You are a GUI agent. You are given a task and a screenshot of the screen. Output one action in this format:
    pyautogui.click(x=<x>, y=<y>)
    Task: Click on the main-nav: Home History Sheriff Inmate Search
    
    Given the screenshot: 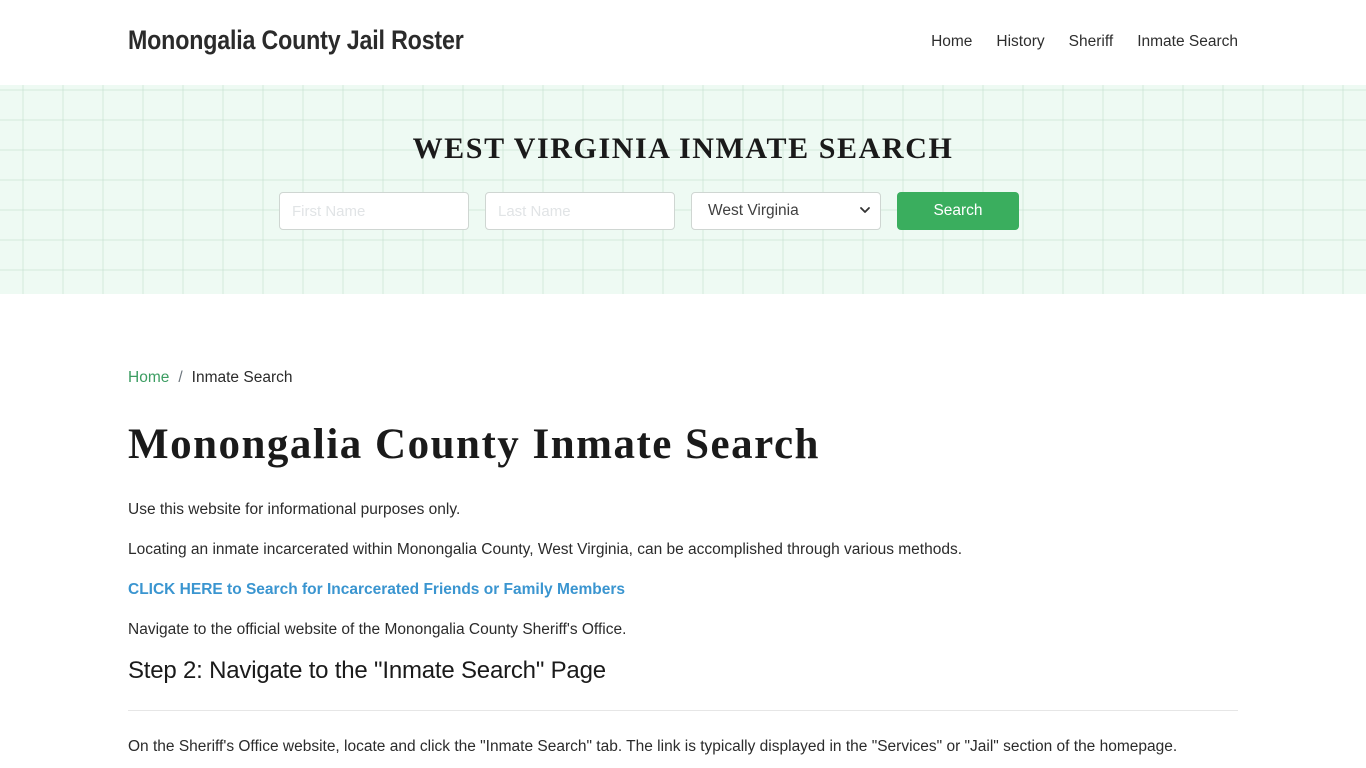 What is the action you would take?
    pyautogui.click(x=1084, y=42)
    